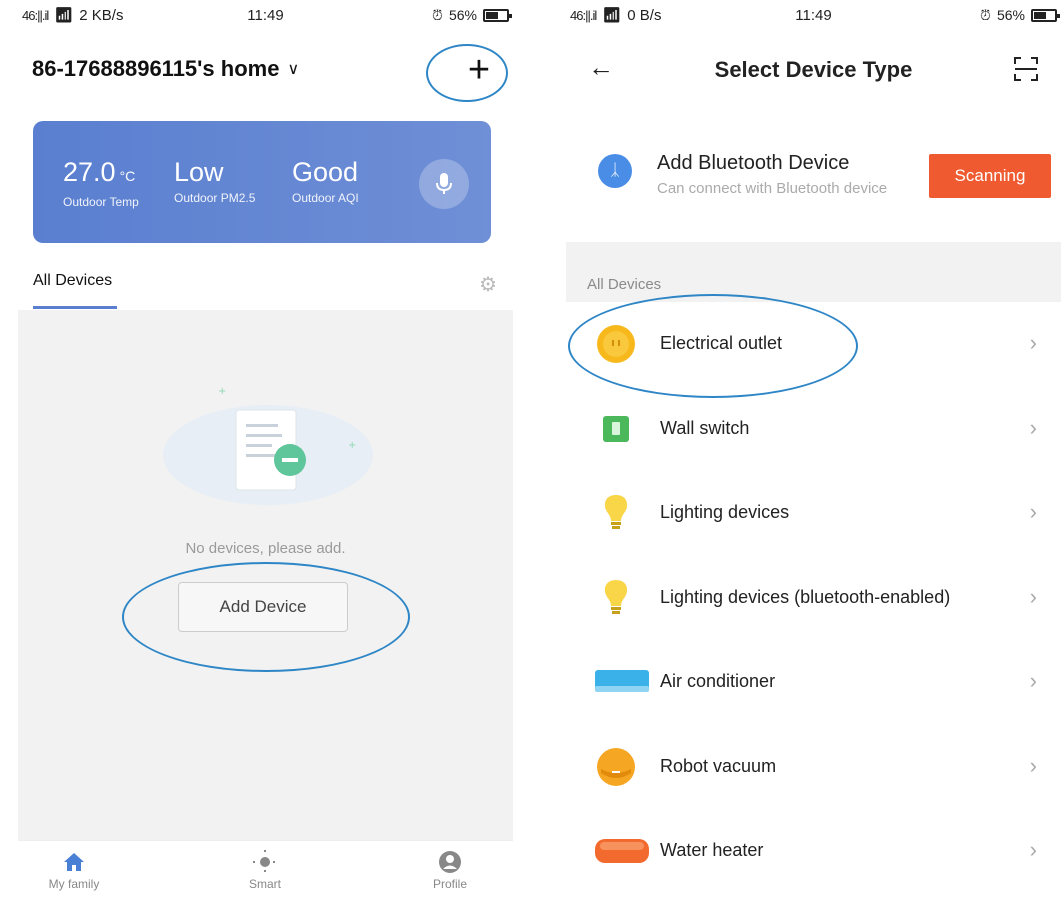  I want to click on home-selector: 86-17688896115's home ∨, so click(165, 69).